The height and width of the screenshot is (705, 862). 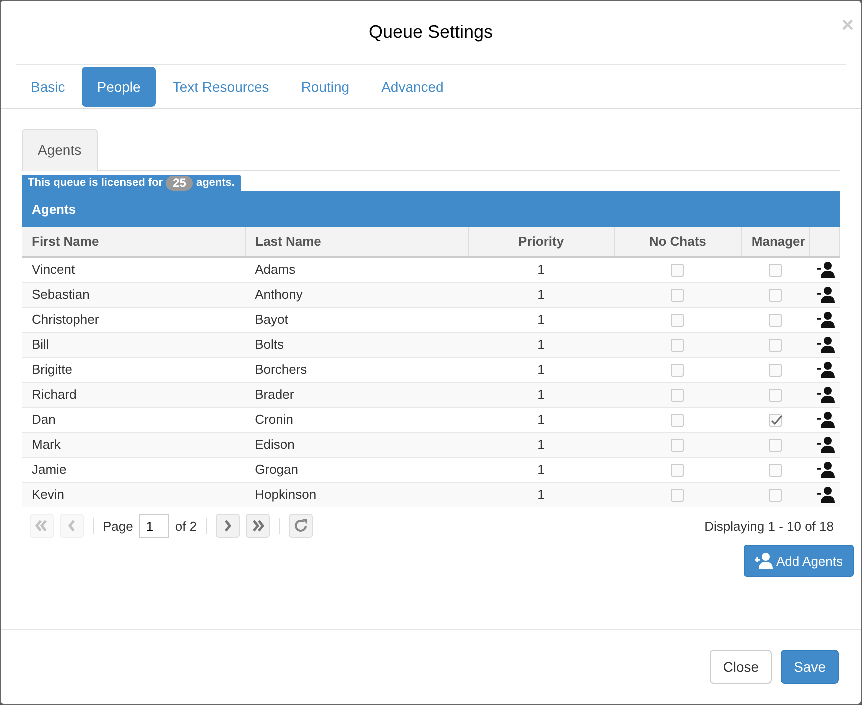 What do you see at coordinates (431, 209) in the screenshot?
I see `grid-title: Agents` at bounding box center [431, 209].